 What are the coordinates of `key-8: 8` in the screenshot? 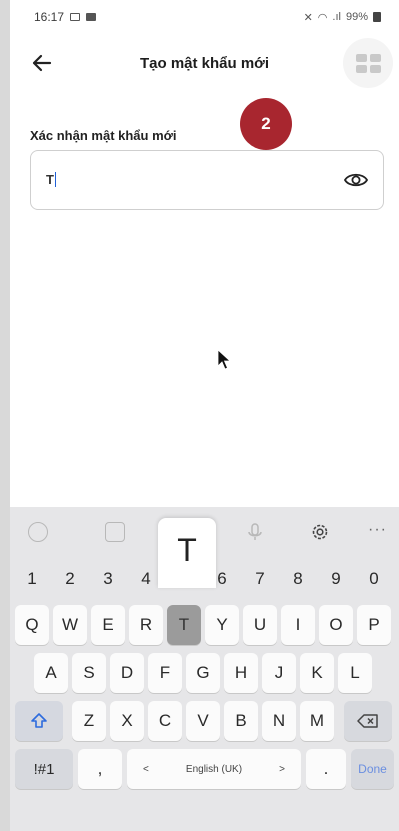 It's located at (298, 579).